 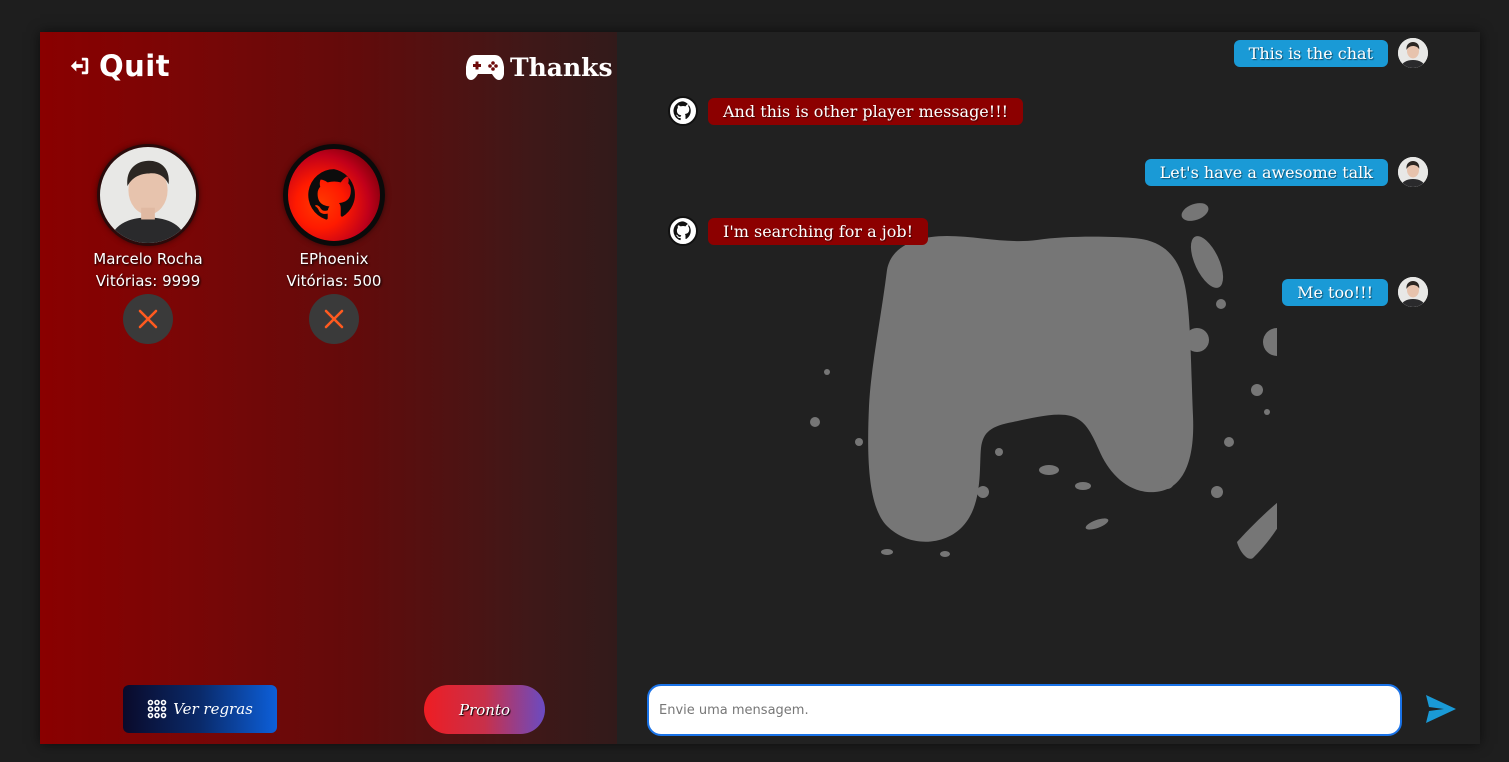 I want to click on player-photo, so click(x=148, y=195).